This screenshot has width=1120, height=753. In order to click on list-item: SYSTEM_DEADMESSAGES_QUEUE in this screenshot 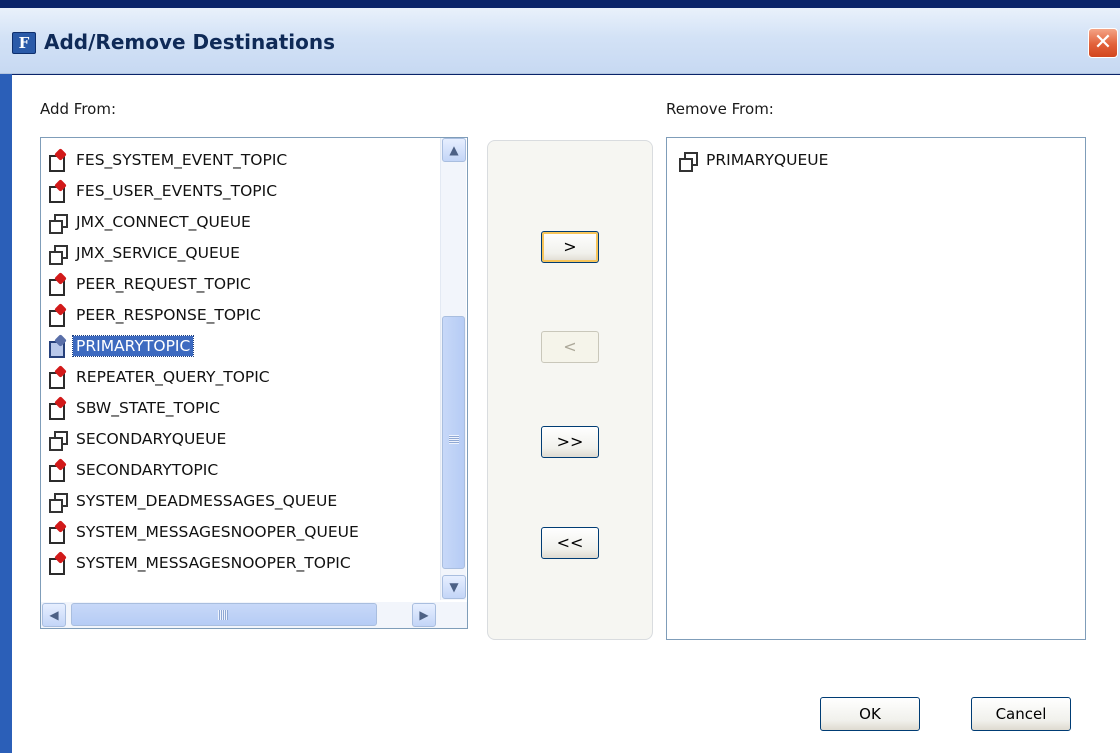, I will do `click(204, 500)`.